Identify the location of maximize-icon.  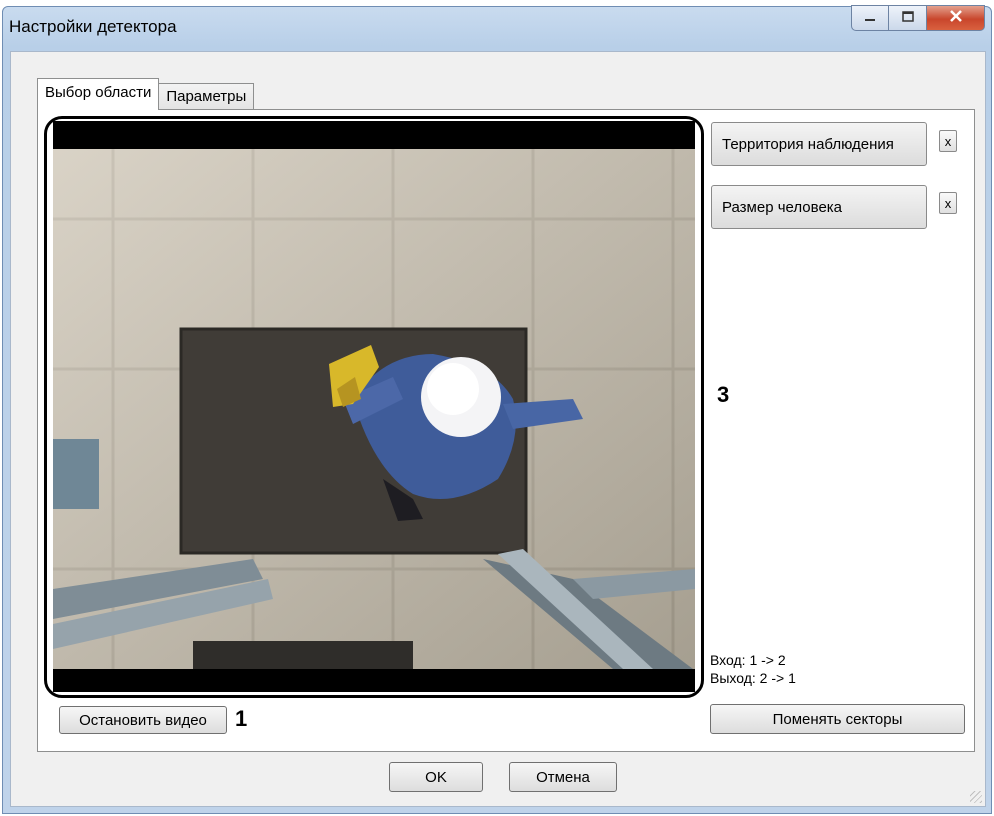
(908, 18).